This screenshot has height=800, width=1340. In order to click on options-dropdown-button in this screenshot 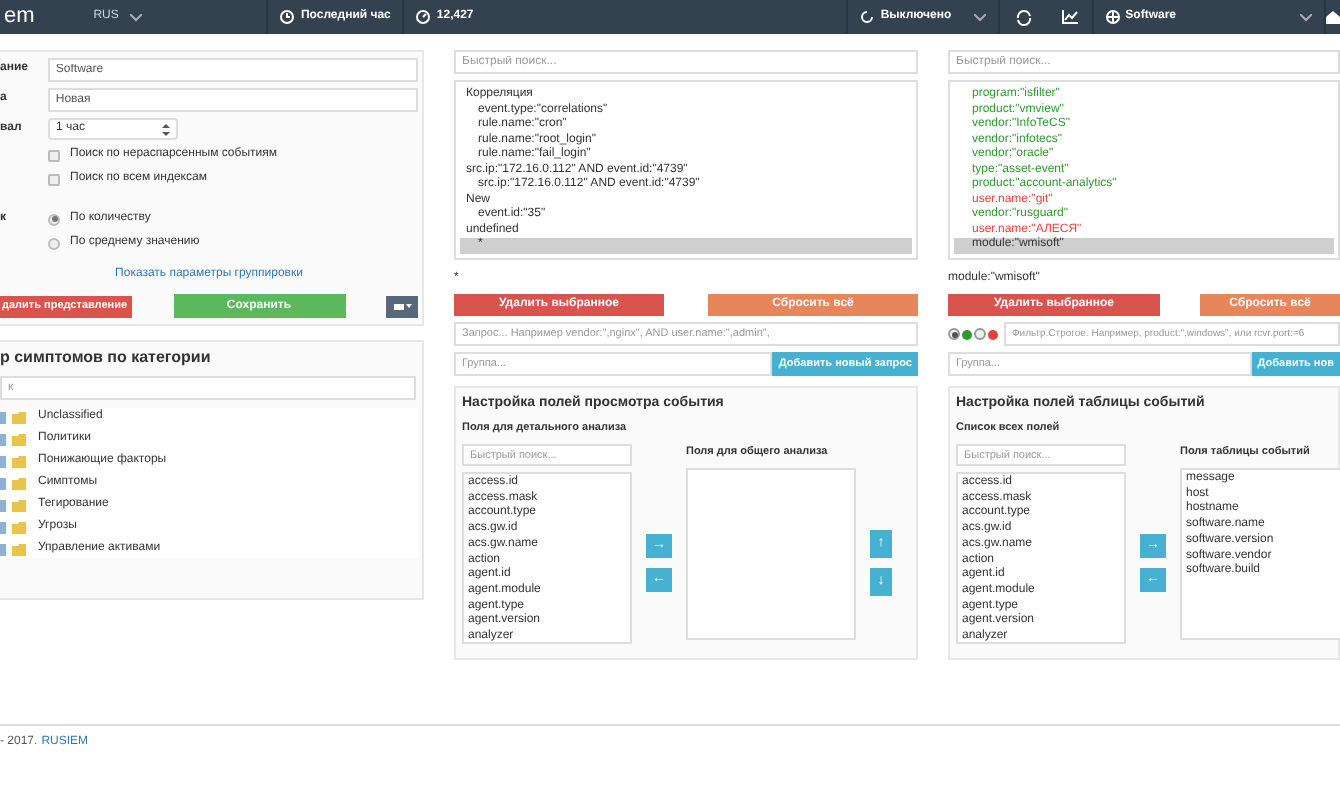, I will do `click(402, 306)`.